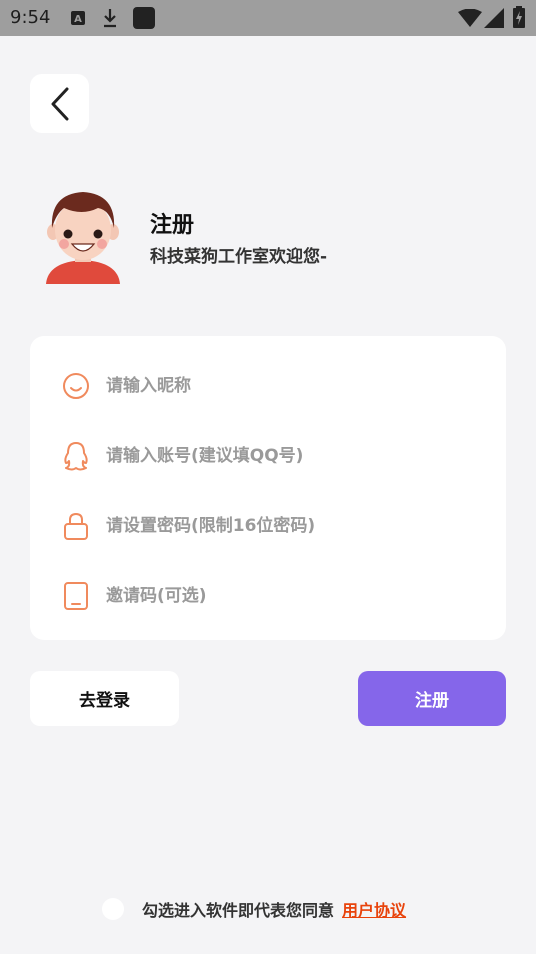 The height and width of the screenshot is (954, 536). I want to click on download-icon, so click(110, 18).